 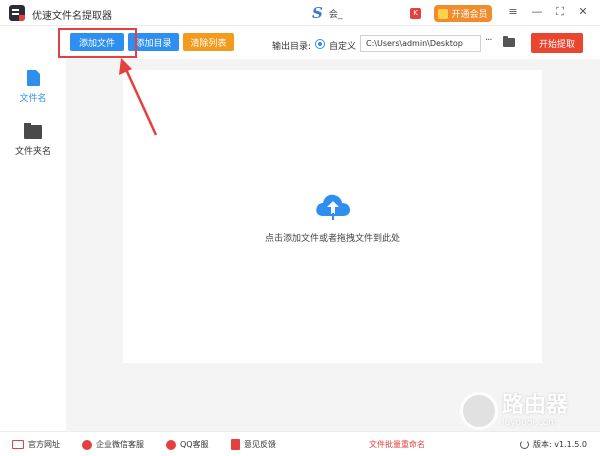 What do you see at coordinates (292, 47) in the screenshot?
I see `output-directory-label: 输出目录:` at bounding box center [292, 47].